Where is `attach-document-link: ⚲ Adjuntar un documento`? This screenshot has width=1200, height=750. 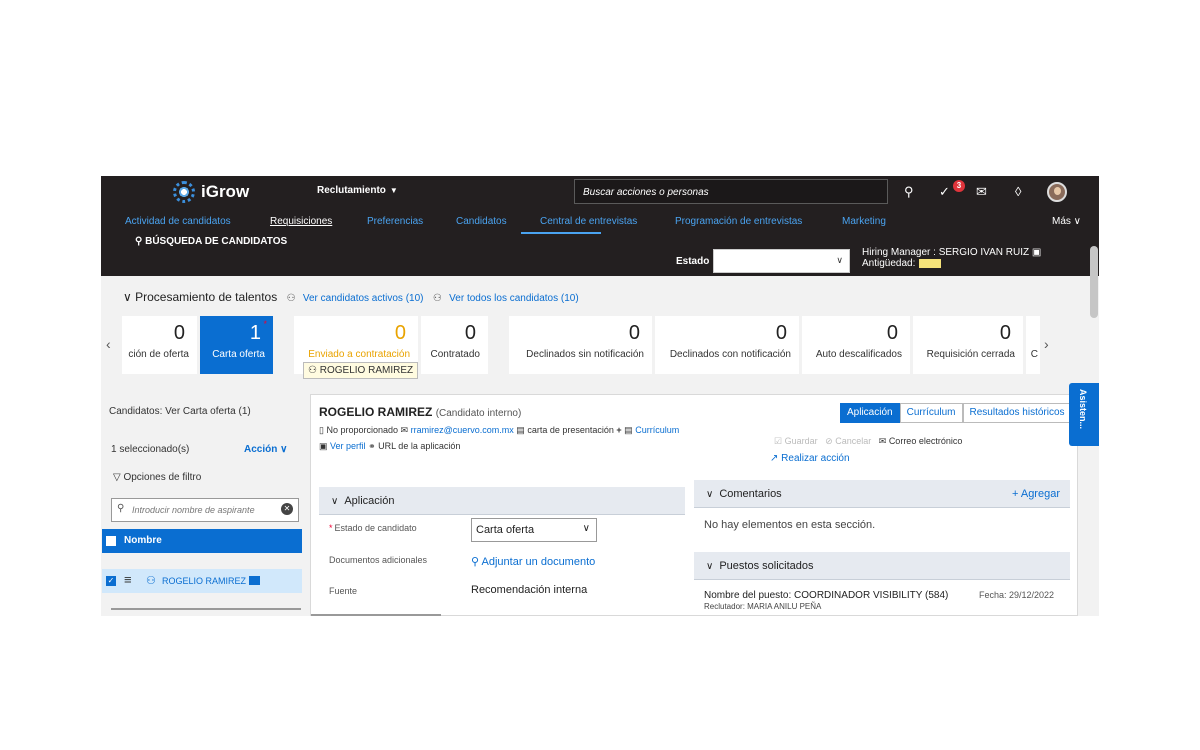 attach-document-link: ⚲ Adjuntar un documento is located at coordinates (533, 561).